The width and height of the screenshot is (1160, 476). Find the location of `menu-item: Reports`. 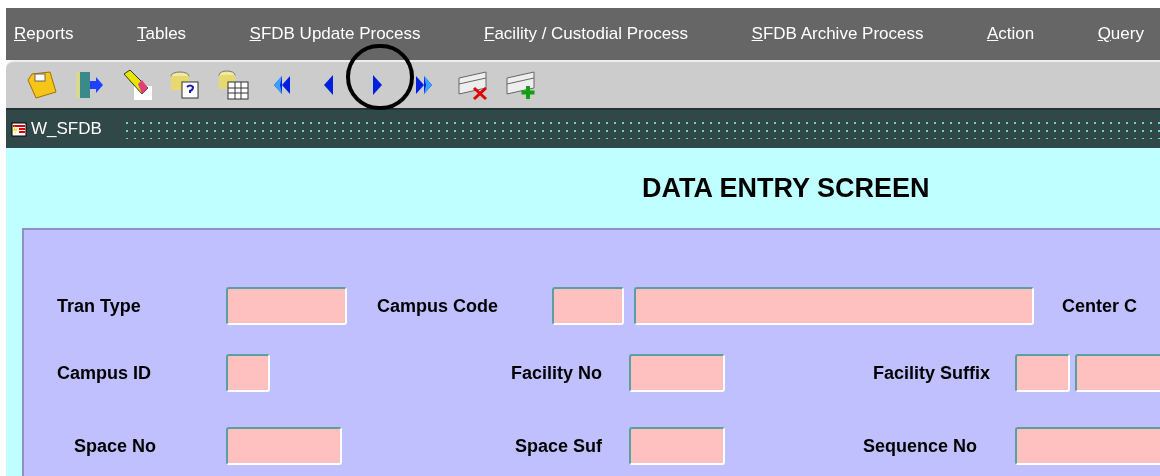

menu-item: Reports is located at coordinates (44, 34).